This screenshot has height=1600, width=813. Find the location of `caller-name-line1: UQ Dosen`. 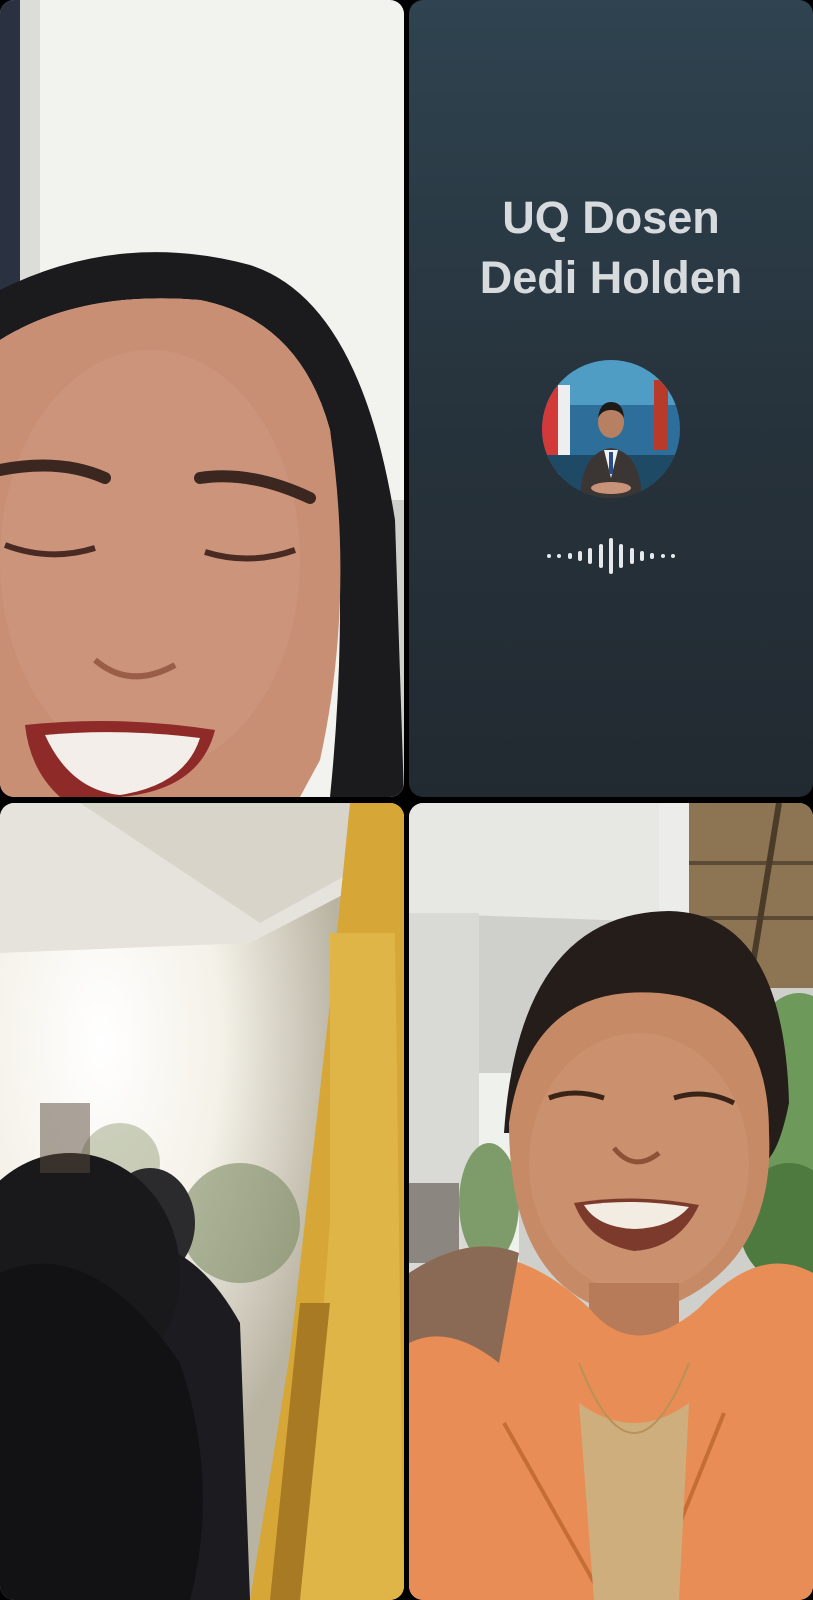

caller-name-line1: UQ Dosen is located at coordinates (611, 217).